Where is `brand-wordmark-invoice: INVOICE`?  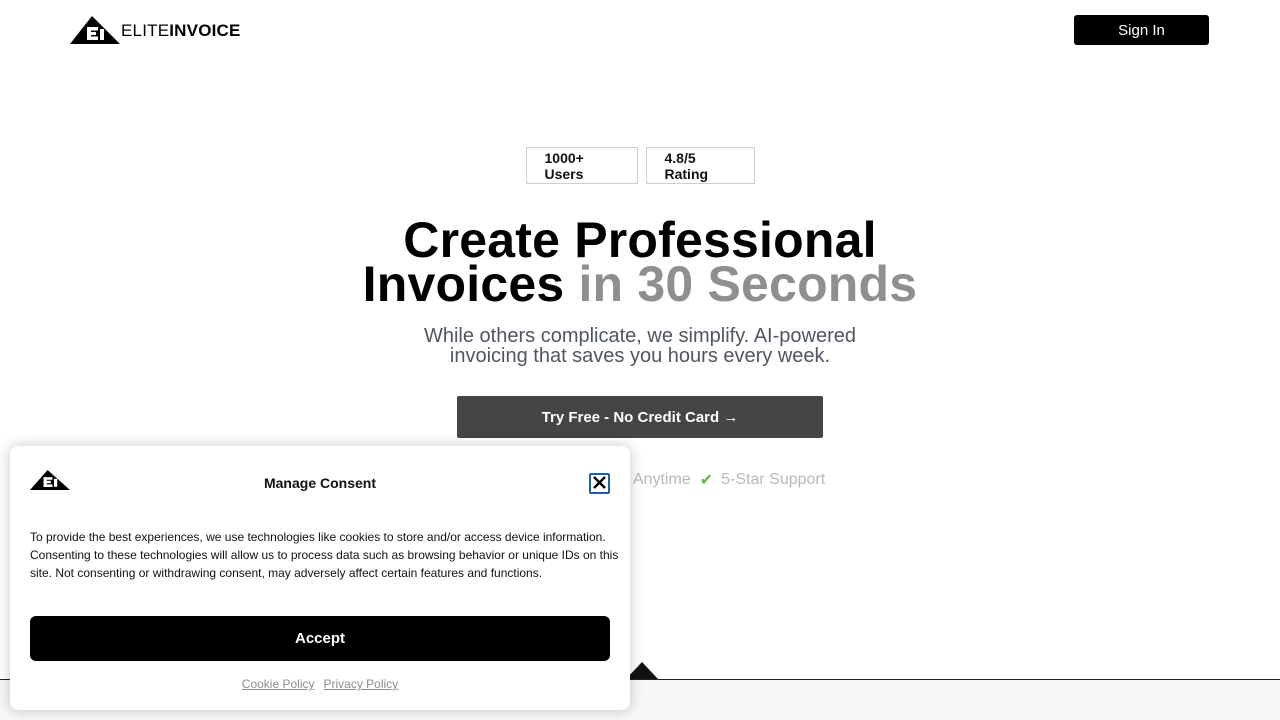
brand-wordmark-invoice: INVOICE is located at coordinates (205, 30).